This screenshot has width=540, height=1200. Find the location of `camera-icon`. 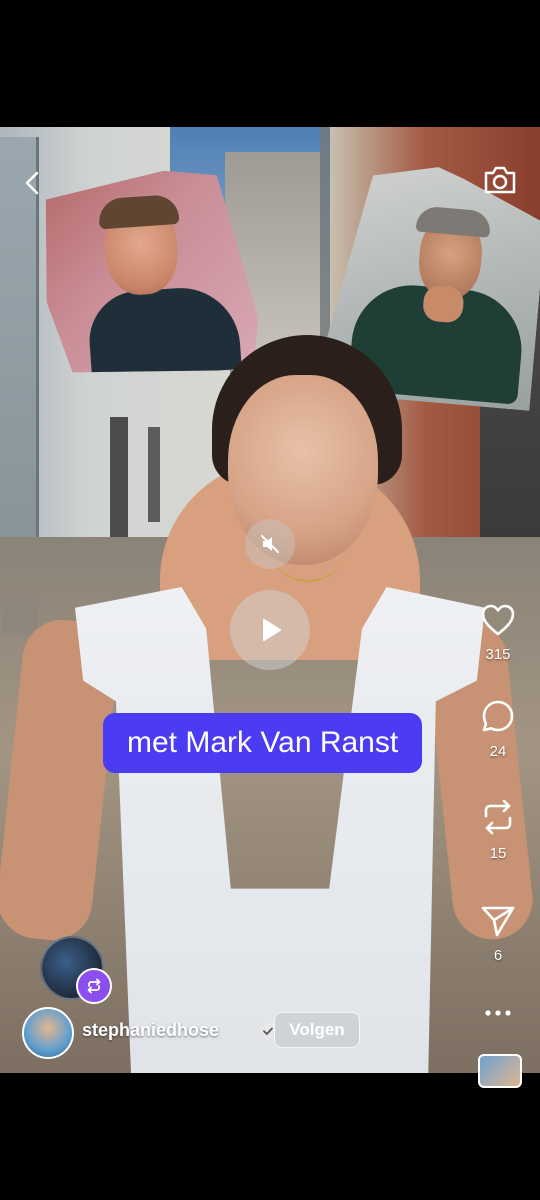

camera-icon is located at coordinates (500, 180).